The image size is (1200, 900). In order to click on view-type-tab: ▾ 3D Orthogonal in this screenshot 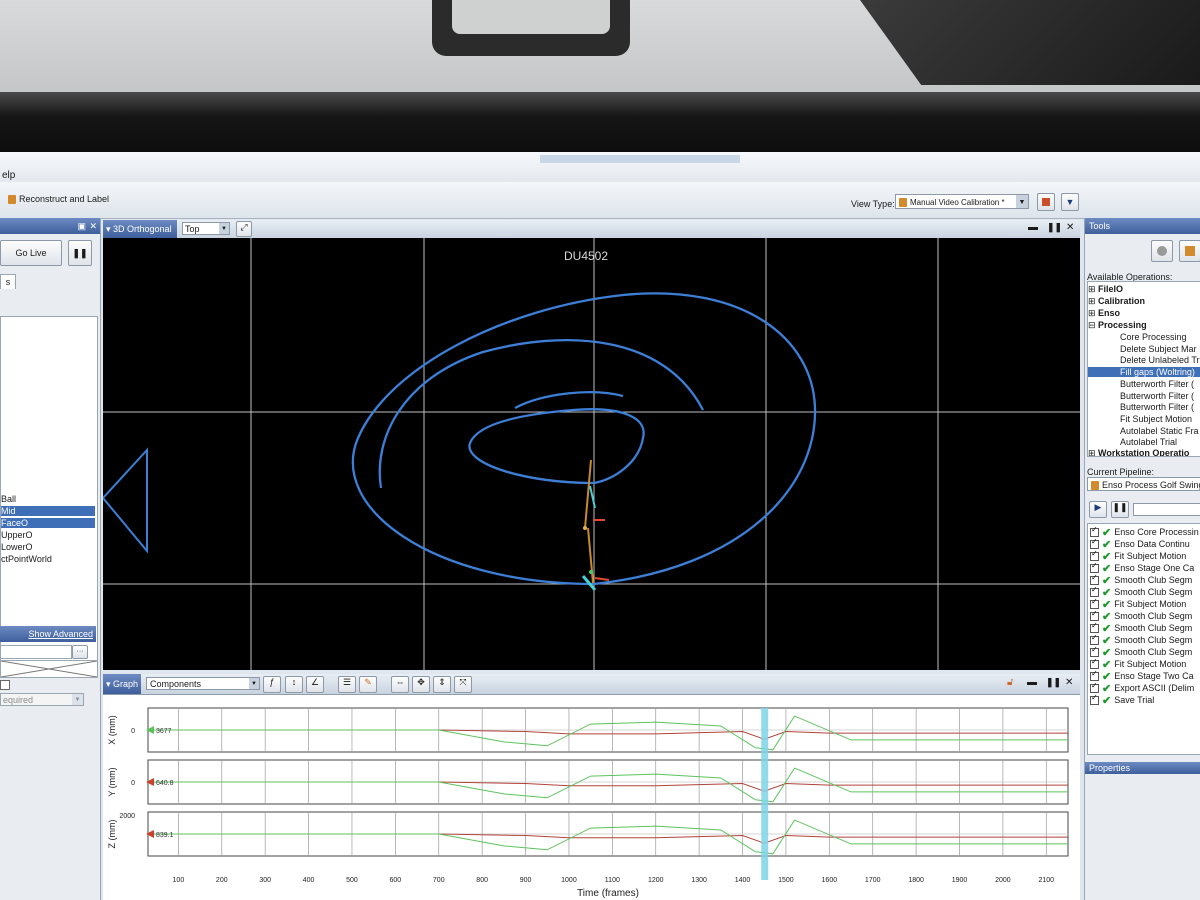, I will do `click(140, 229)`.